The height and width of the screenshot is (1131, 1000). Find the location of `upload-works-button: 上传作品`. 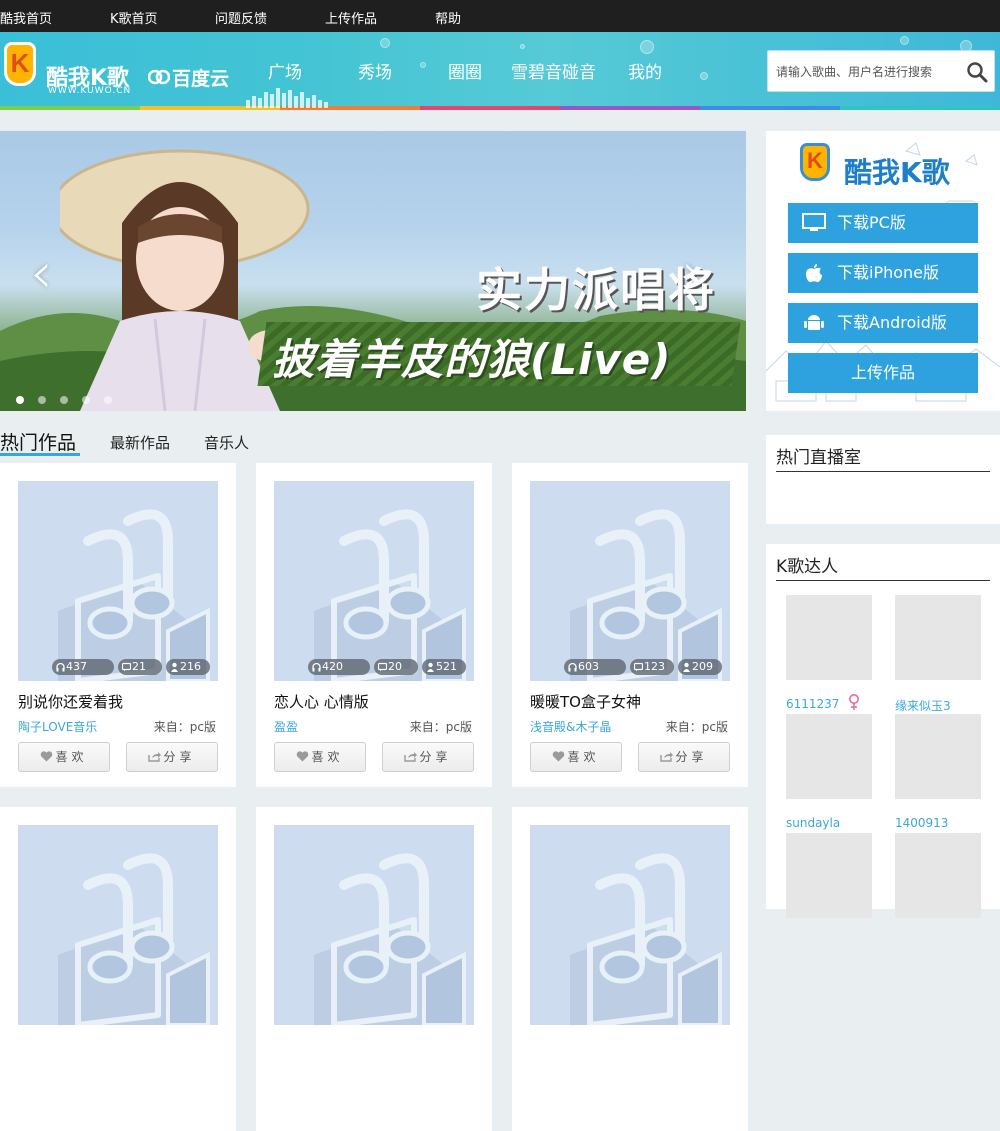

upload-works-button: 上传作品 is located at coordinates (883, 373).